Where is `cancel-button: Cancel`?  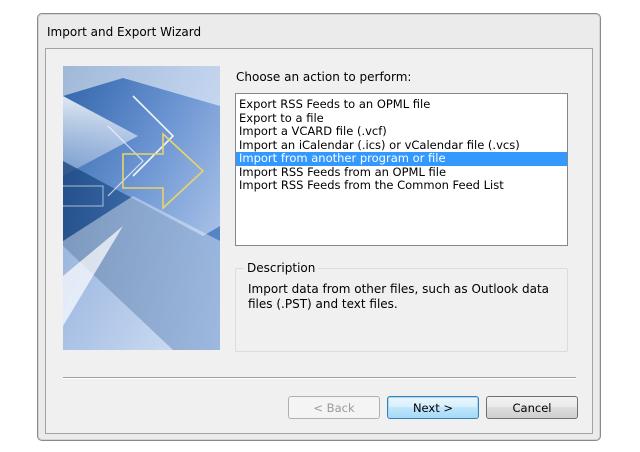
cancel-button: Cancel is located at coordinates (532, 407).